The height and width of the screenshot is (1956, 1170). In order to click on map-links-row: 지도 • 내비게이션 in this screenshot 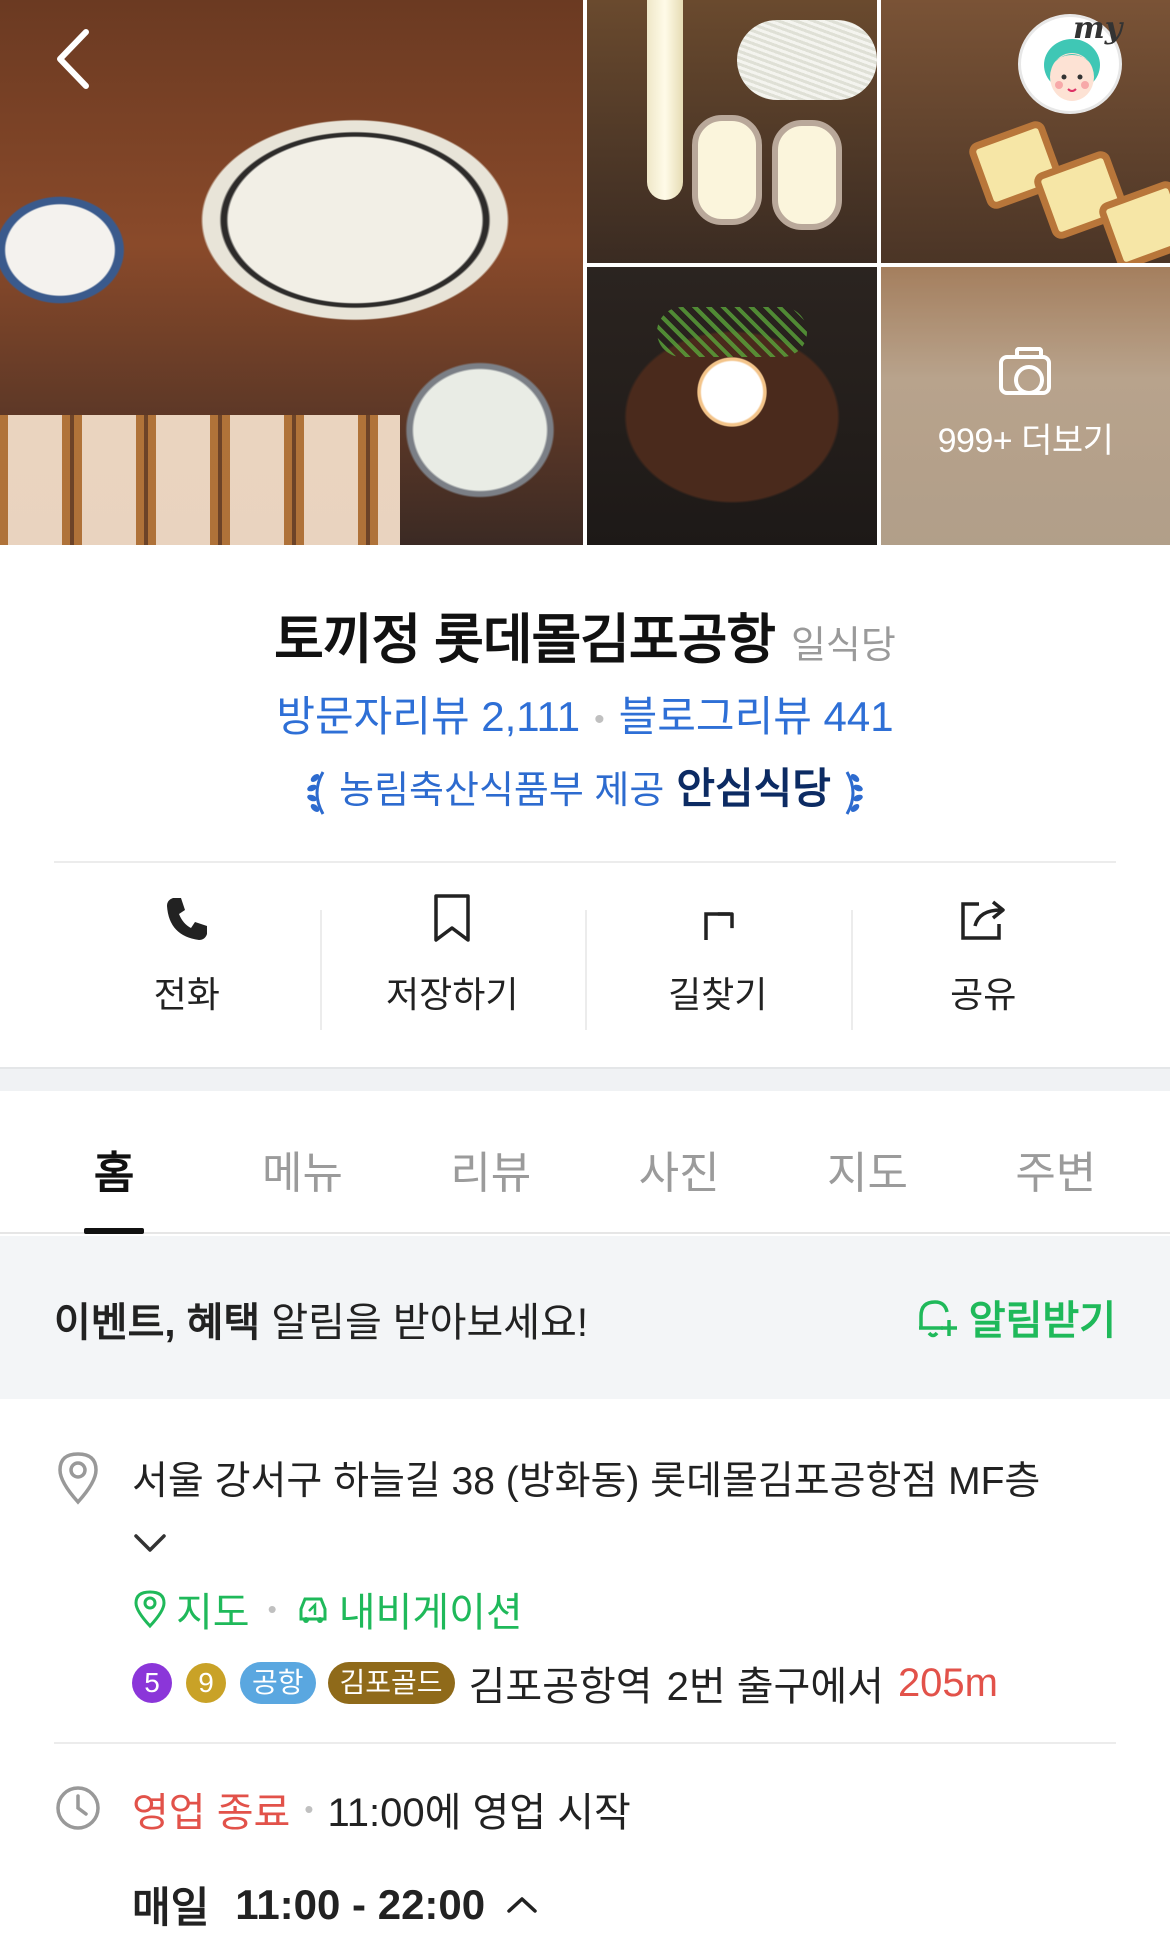, I will do `click(327, 1609)`.